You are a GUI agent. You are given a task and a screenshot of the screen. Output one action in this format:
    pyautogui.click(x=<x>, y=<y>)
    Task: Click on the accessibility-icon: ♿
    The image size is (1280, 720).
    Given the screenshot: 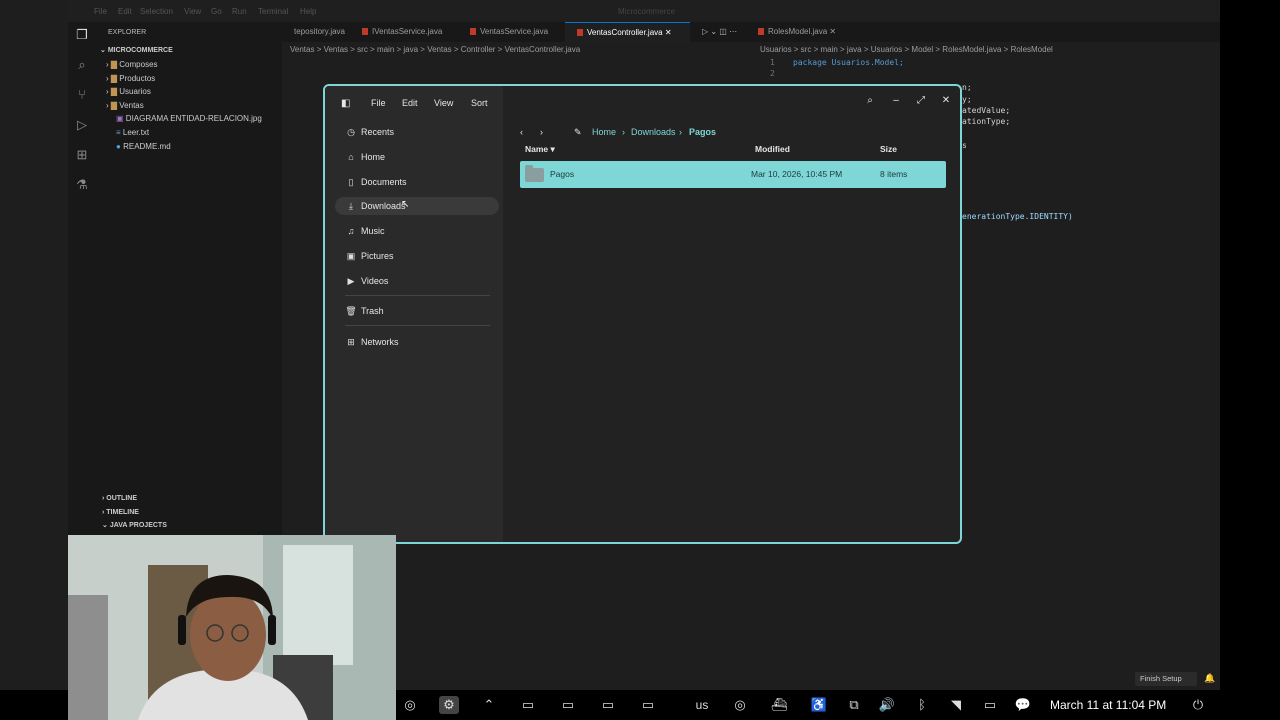 What is the action you would take?
    pyautogui.click(x=819, y=705)
    